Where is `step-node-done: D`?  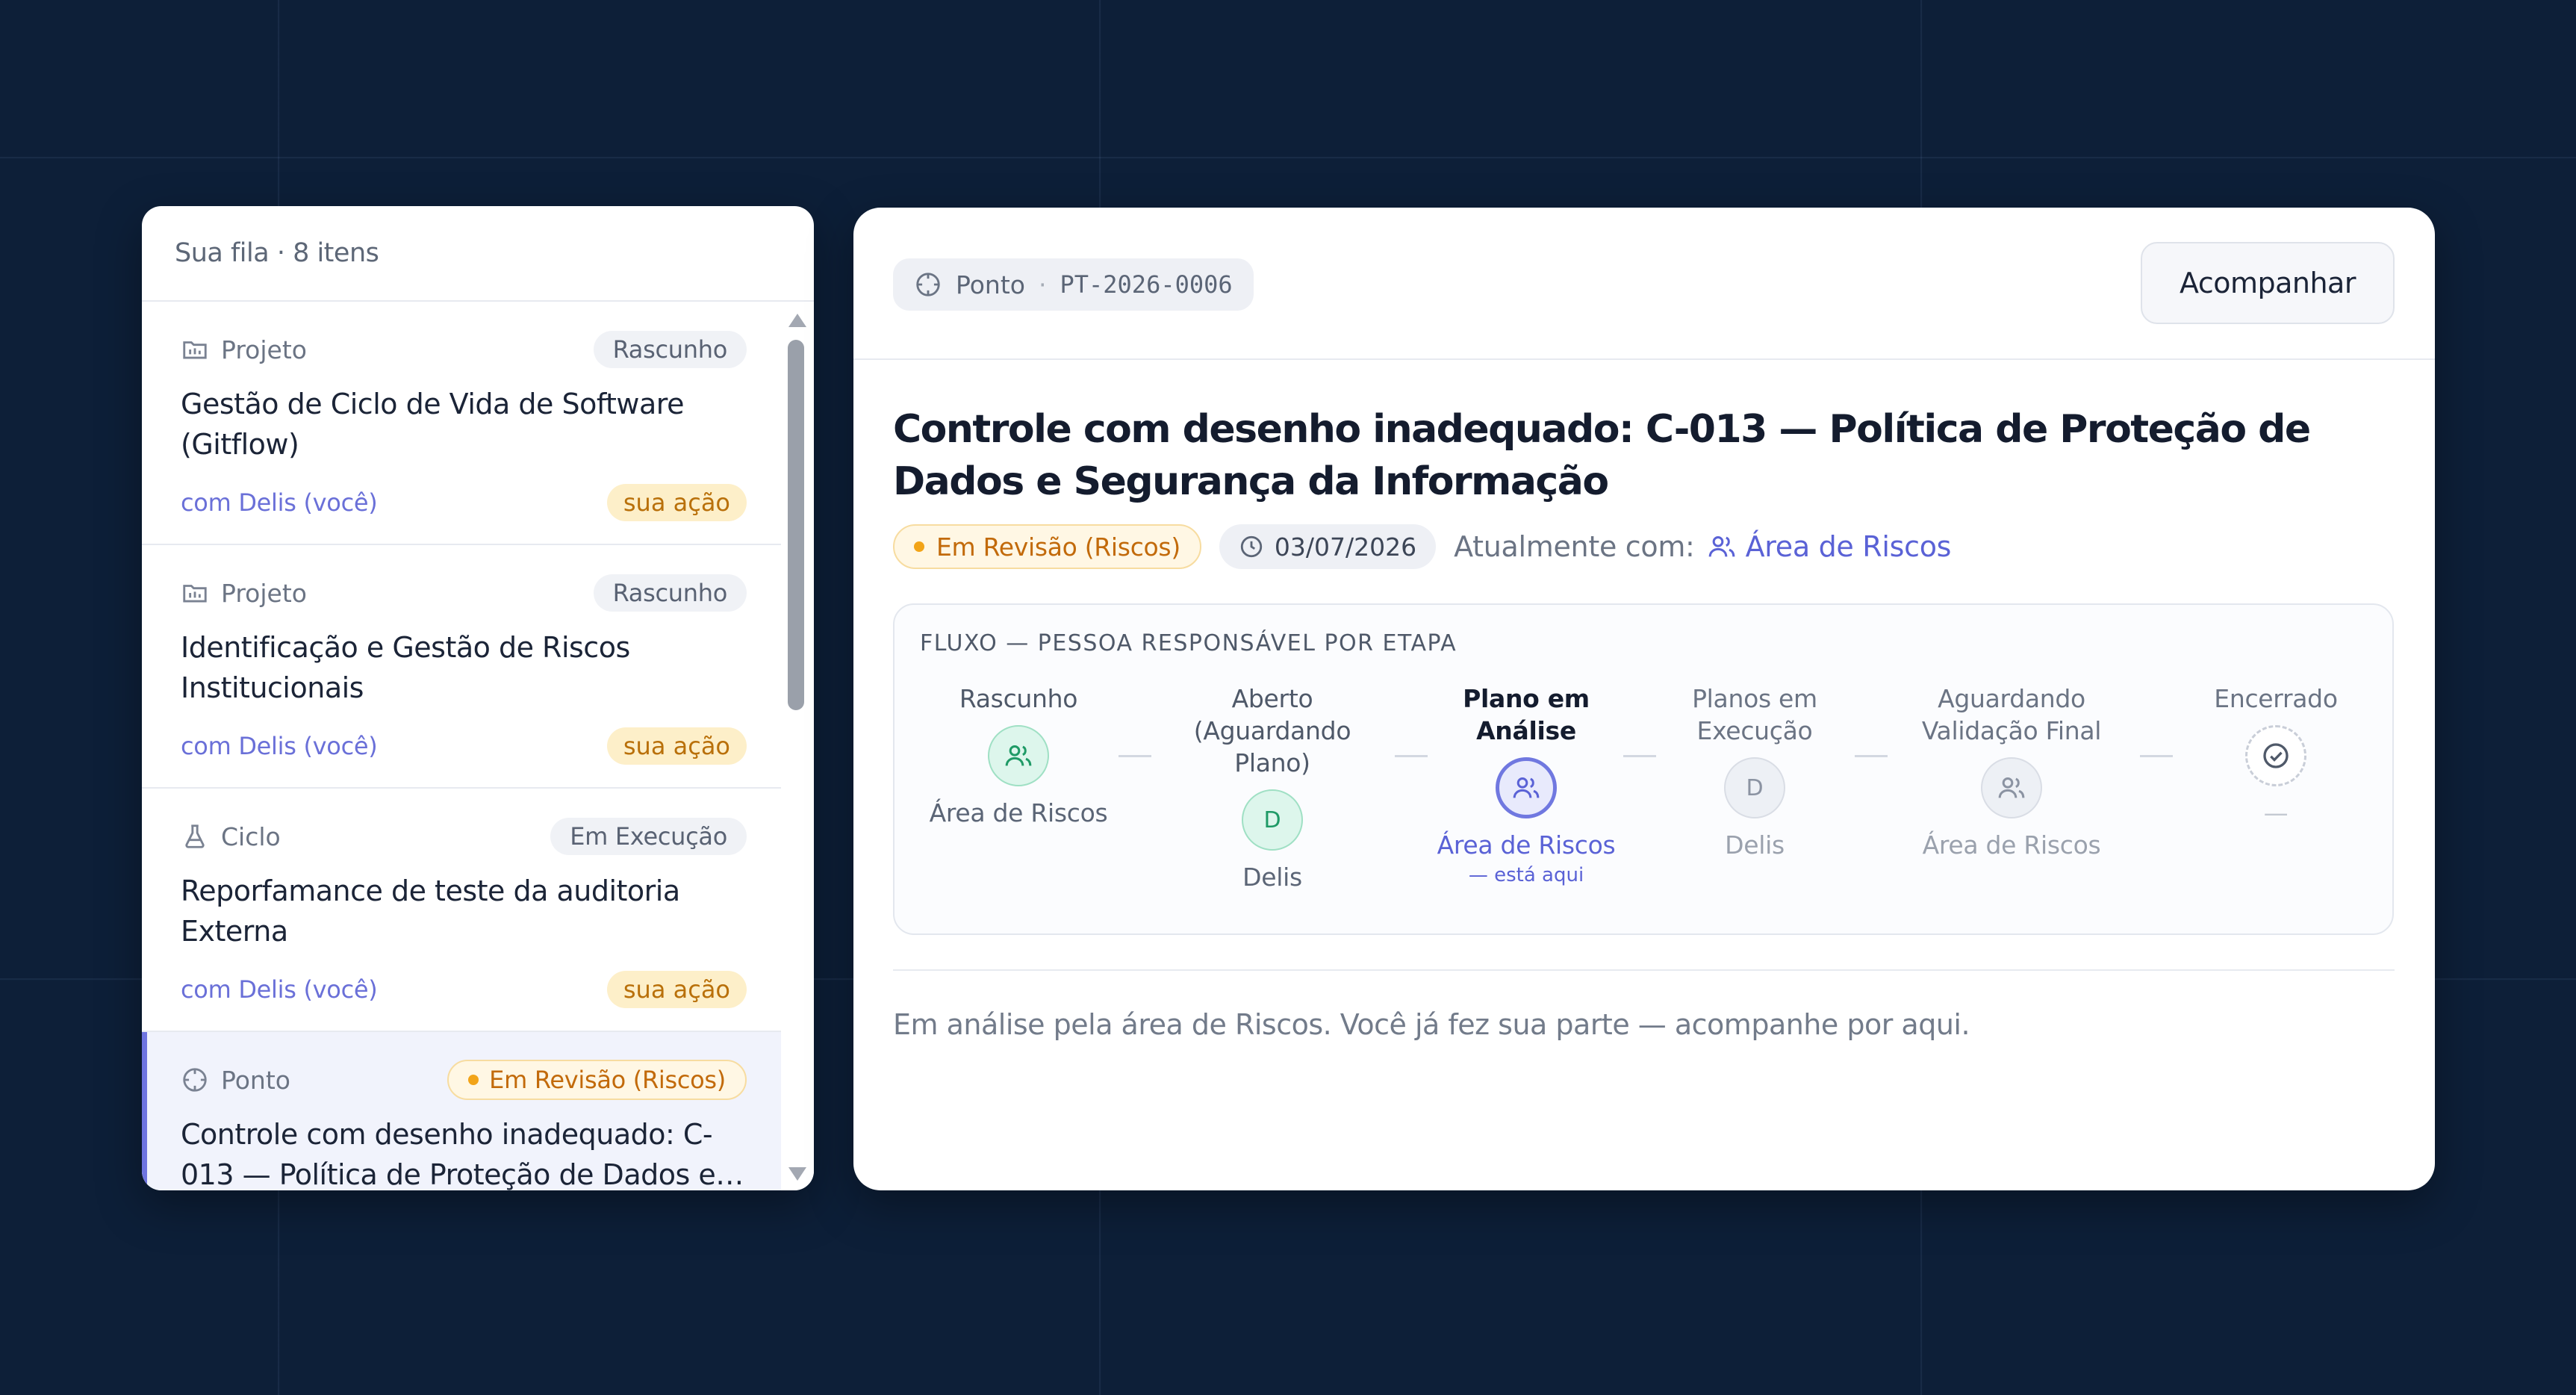 step-node-done: D is located at coordinates (1272, 820).